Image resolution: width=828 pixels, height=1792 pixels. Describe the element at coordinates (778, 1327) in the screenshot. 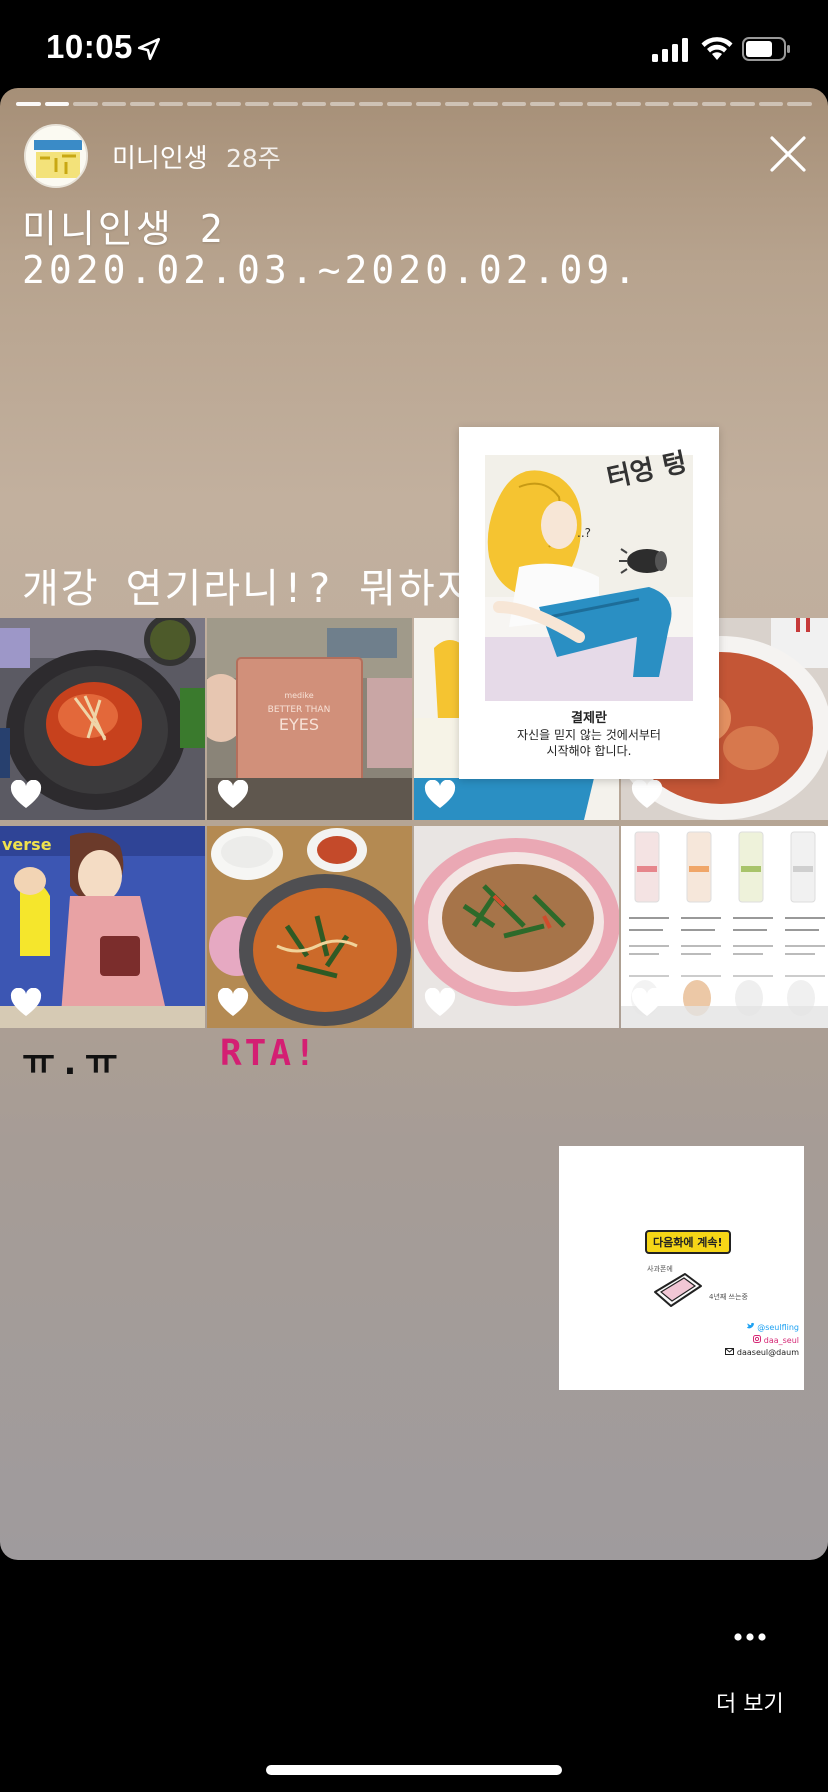

I see `twitter-handle-text: @seulfling` at that location.